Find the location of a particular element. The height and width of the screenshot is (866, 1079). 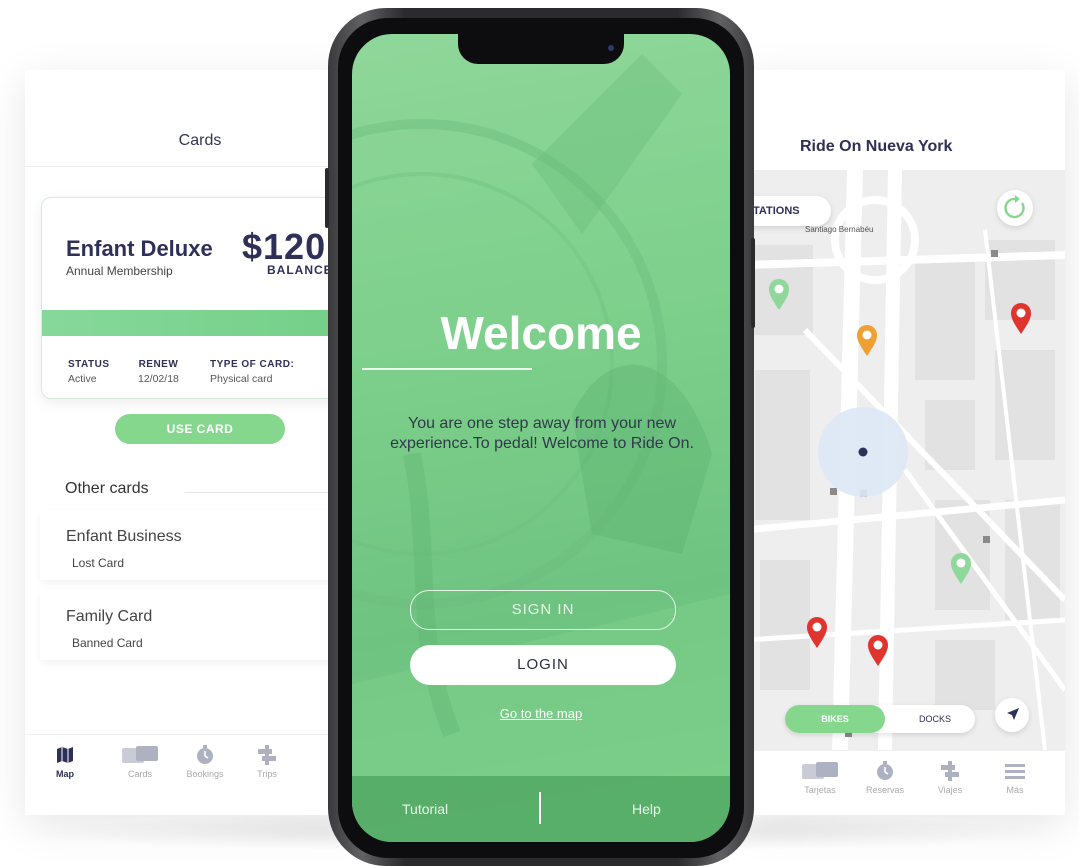

toggle-docks: DOCKS is located at coordinates (935, 719).